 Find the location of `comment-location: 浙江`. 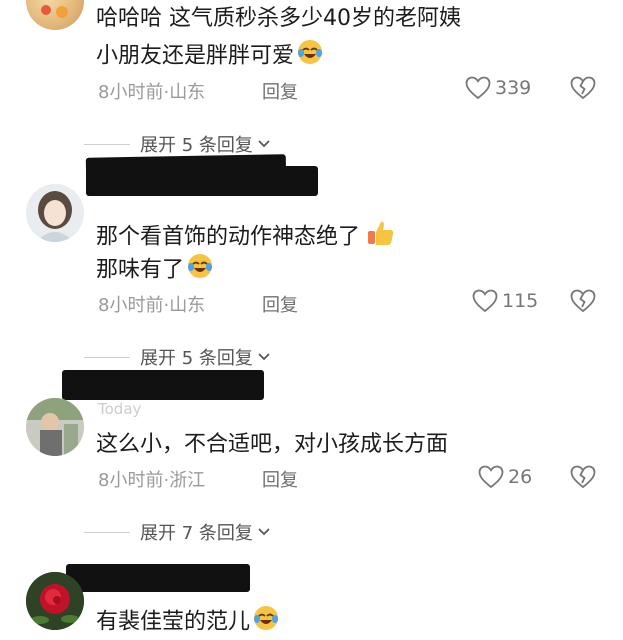

comment-location: 浙江 is located at coordinates (187, 480).